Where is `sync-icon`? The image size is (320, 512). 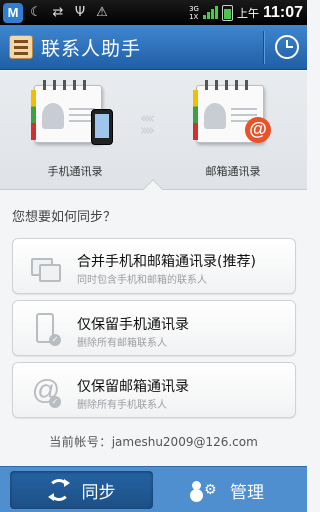
sync-icon is located at coordinates (58, 490).